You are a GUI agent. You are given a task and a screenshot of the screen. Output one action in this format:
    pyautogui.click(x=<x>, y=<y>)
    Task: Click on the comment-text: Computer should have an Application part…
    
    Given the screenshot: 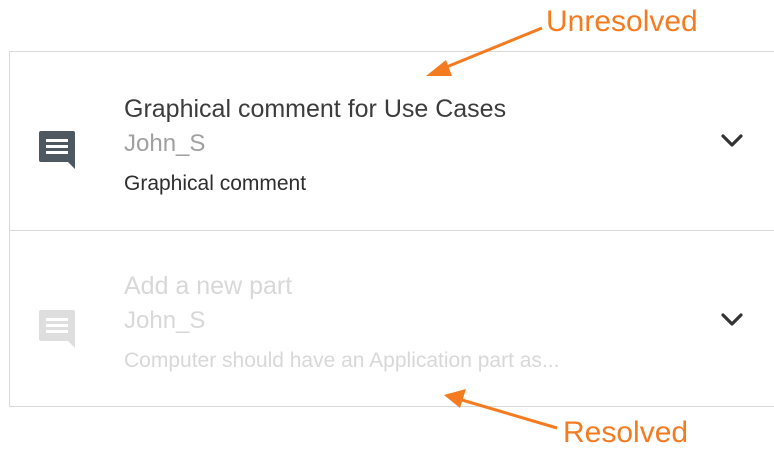 What is the action you would take?
    pyautogui.click(x=342, y=360)
    